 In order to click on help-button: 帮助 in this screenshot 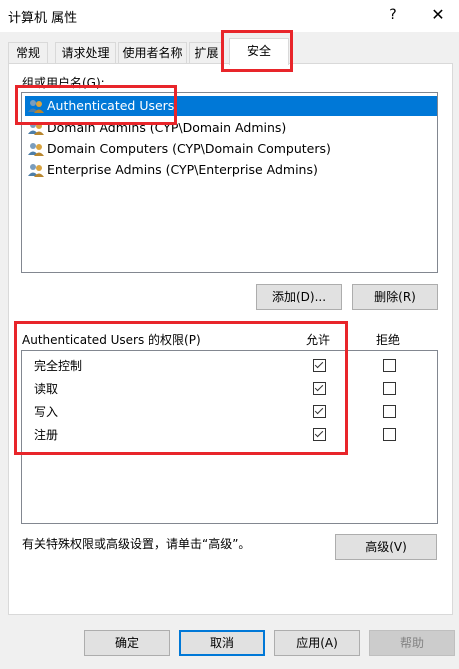, I will do `click(412, 643)`.